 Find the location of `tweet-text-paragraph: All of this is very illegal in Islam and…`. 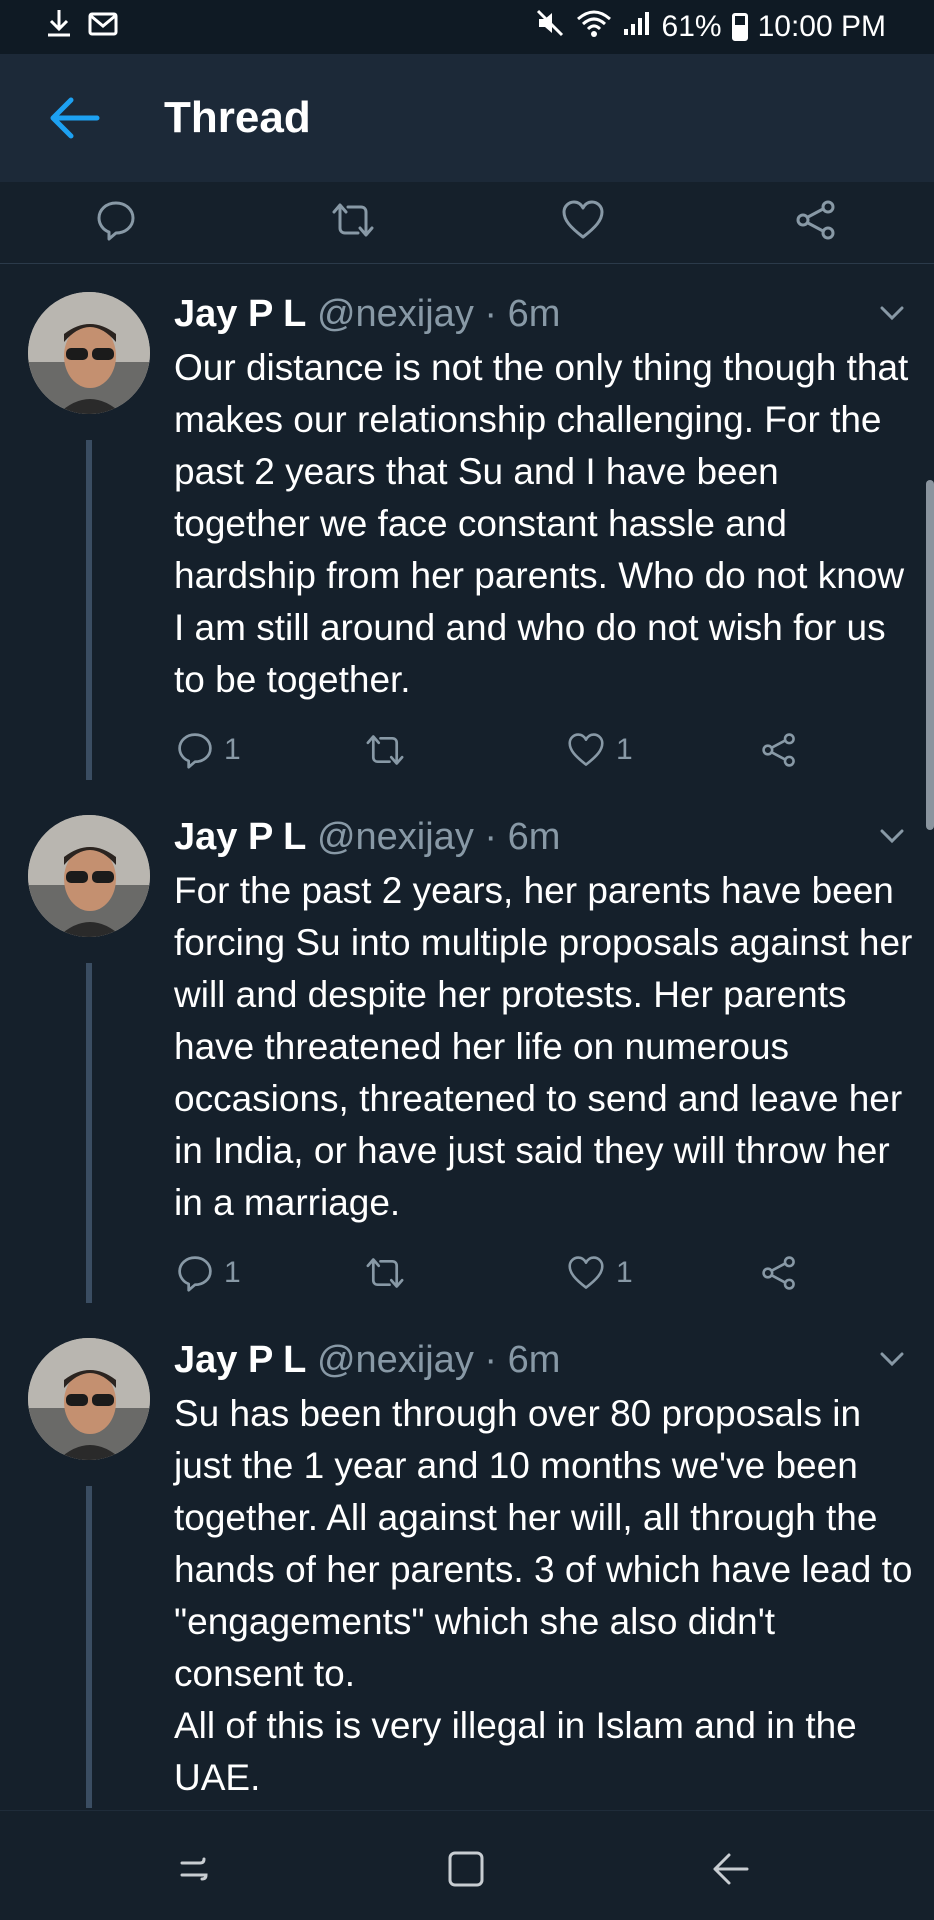

tweet-text-paragraph: All of this is very illegal in Islam and… is located at coordinates (515, 1751).